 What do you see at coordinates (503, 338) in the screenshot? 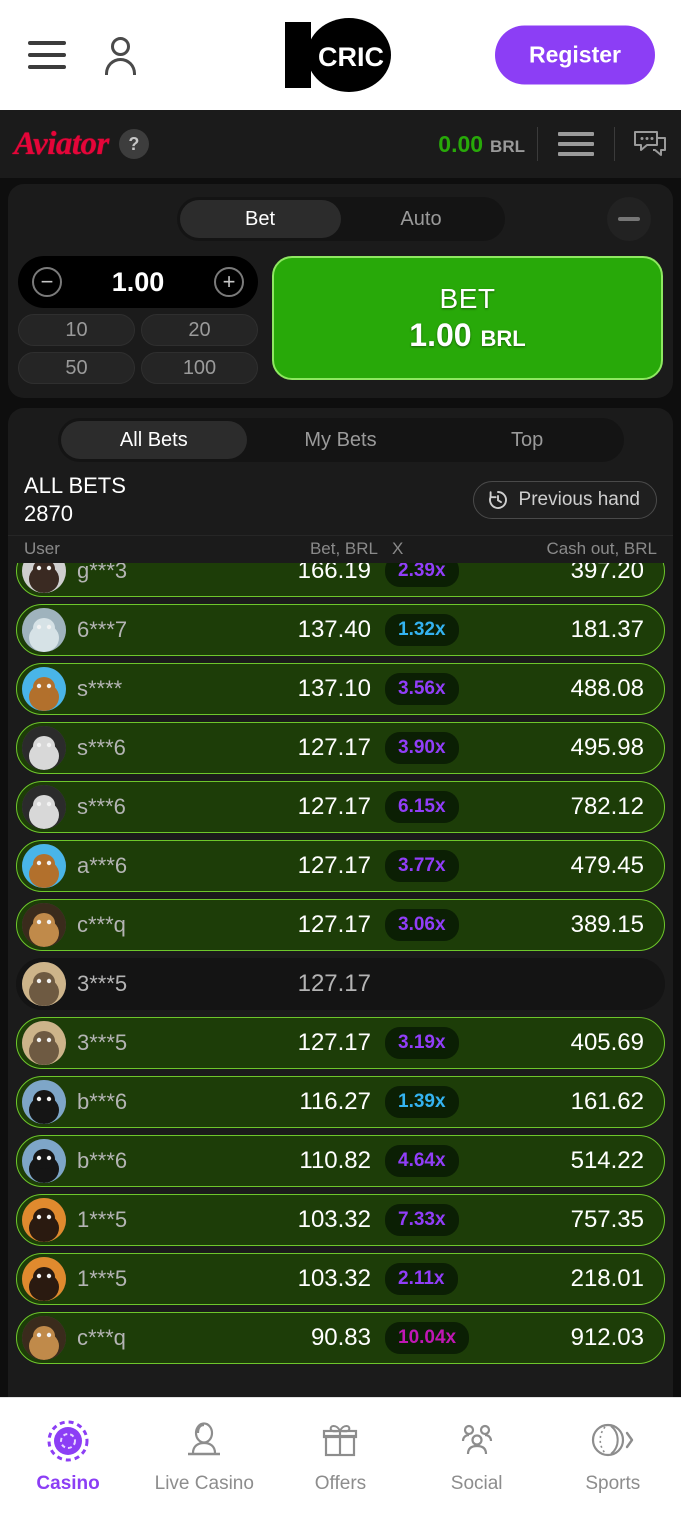
I see `bet-cta-currency: BRL` at bounding box center [503, 338].